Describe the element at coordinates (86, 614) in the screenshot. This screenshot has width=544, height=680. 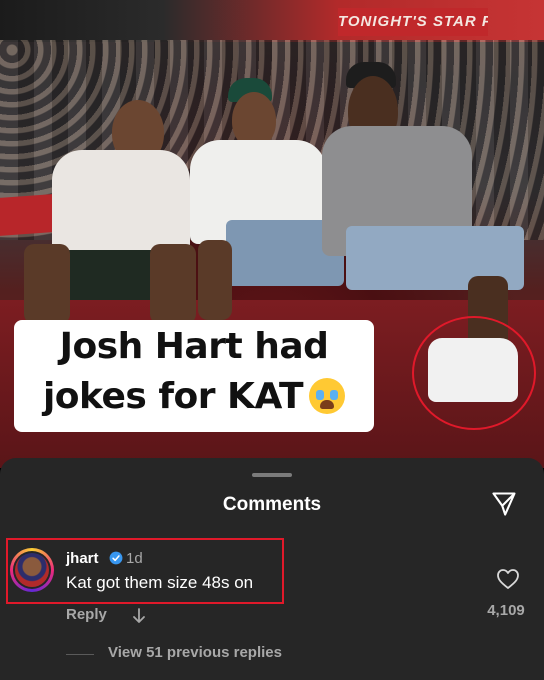
I see `reply-button: Reply` at that location.